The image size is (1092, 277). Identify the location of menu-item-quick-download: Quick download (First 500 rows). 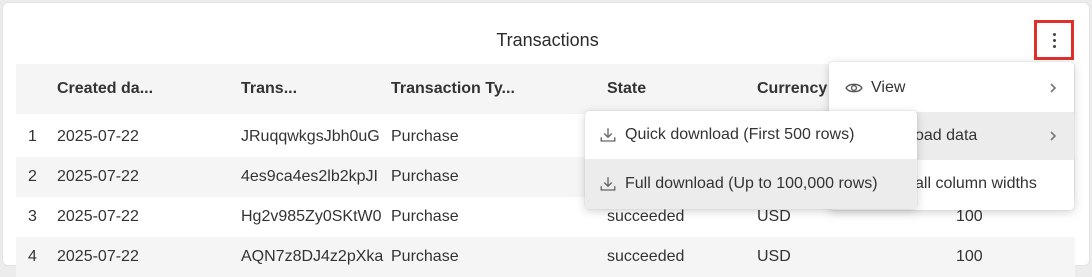
(751, 135).